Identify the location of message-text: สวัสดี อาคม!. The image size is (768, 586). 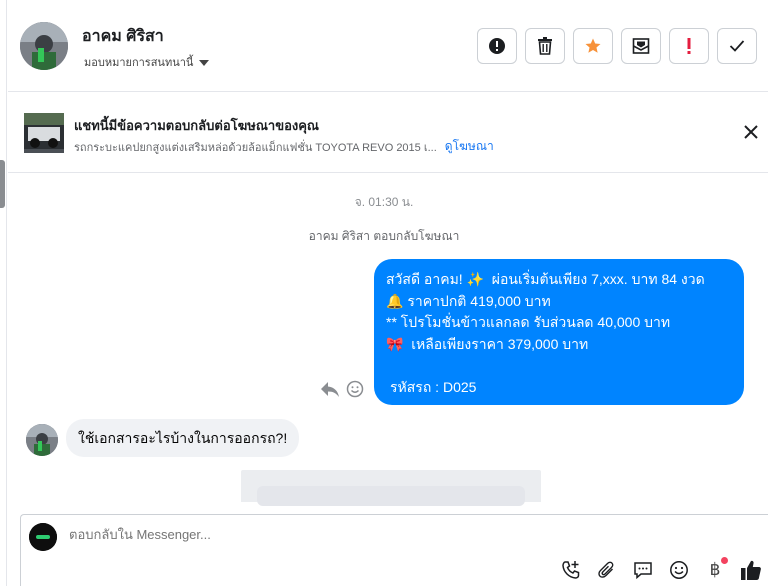
(424, 279).